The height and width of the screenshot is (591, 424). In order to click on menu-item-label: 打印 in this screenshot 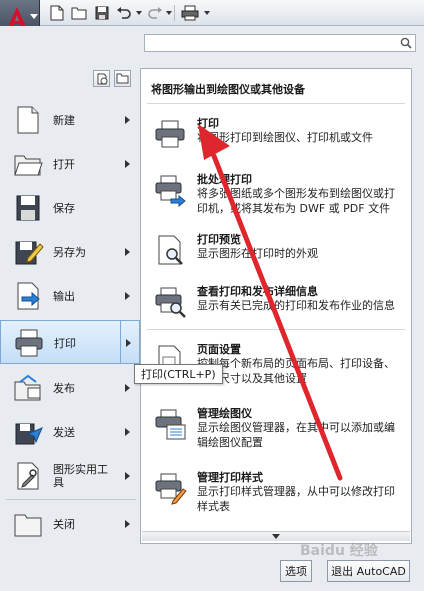, I will do `click(65, 343)`.